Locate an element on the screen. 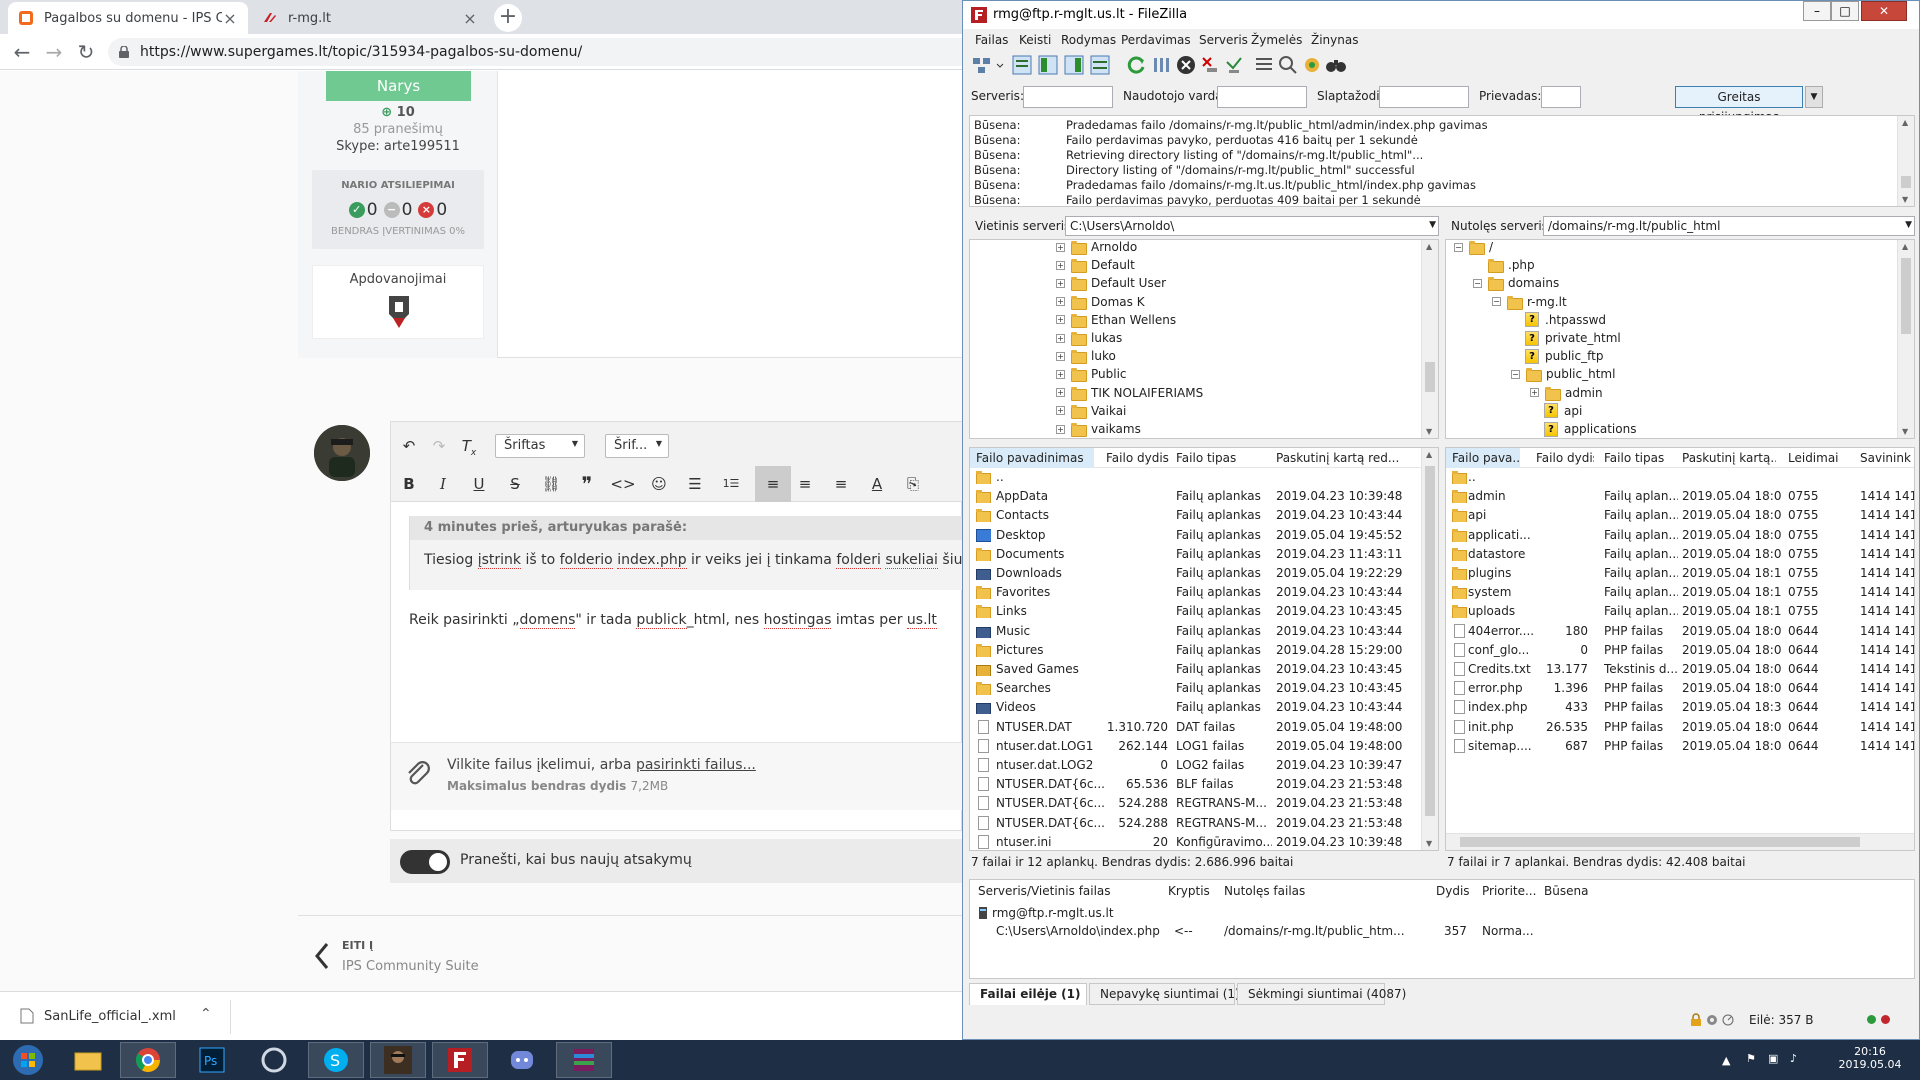 This screenshot has height=1080, width=1920. tab-rmg: r-mg.lt × is located at coordinates (370, 18).